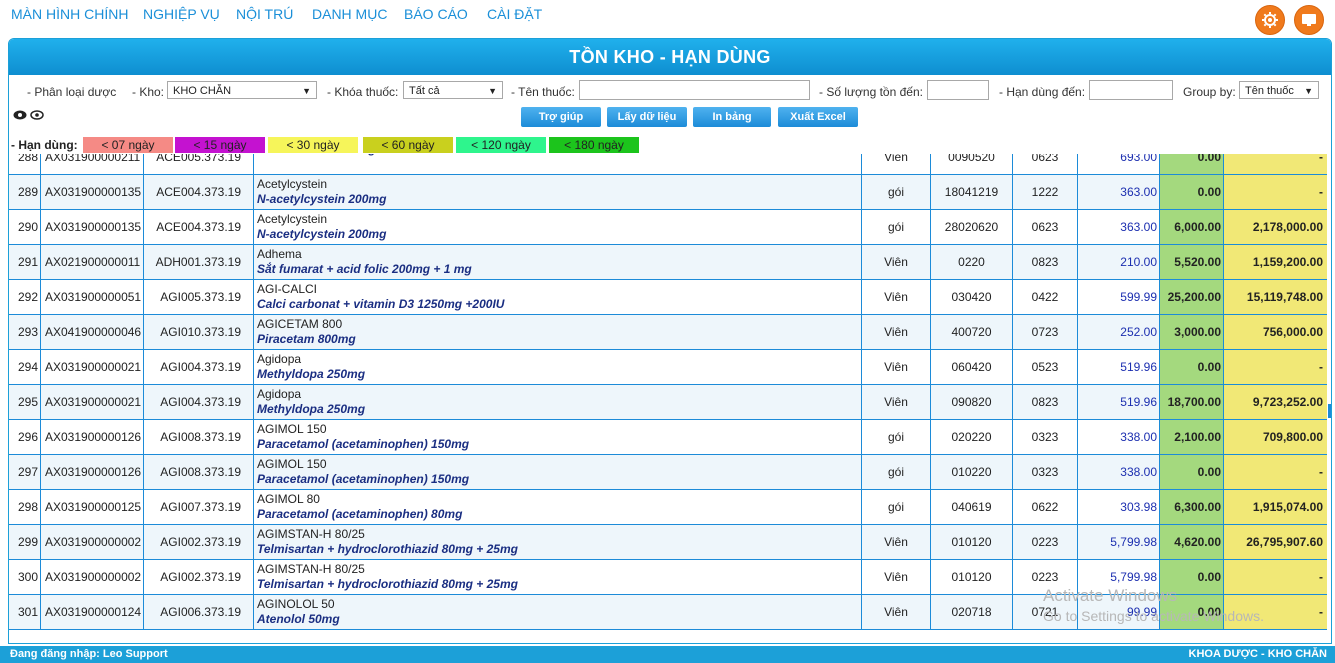  I want to click on expiry-date-cell: 0223, so click(1045, 542).